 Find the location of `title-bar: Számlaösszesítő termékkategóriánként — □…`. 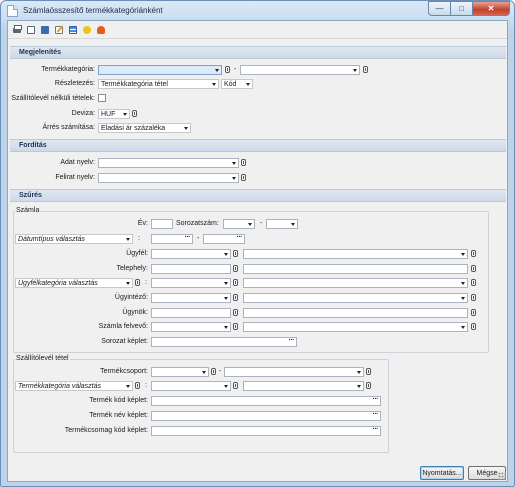

title-bar: Számlaösszesítő termékkategóriánként — □… is located at coordinates (257, 11).